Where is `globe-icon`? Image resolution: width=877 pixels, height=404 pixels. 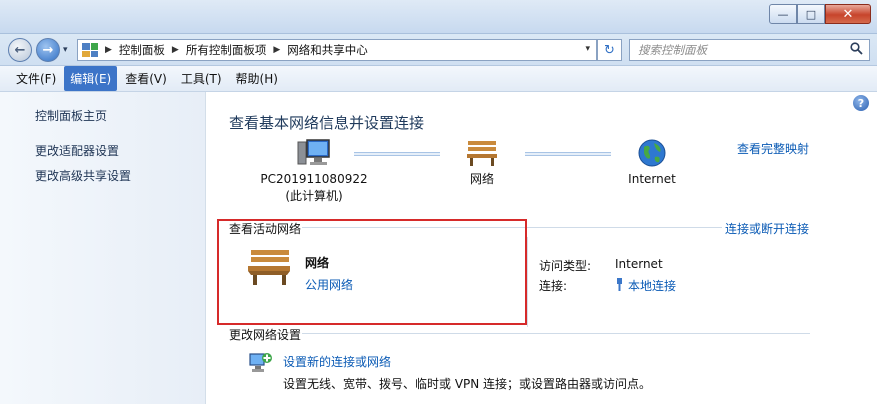
globe-icon is located at coordinates (652, 153).